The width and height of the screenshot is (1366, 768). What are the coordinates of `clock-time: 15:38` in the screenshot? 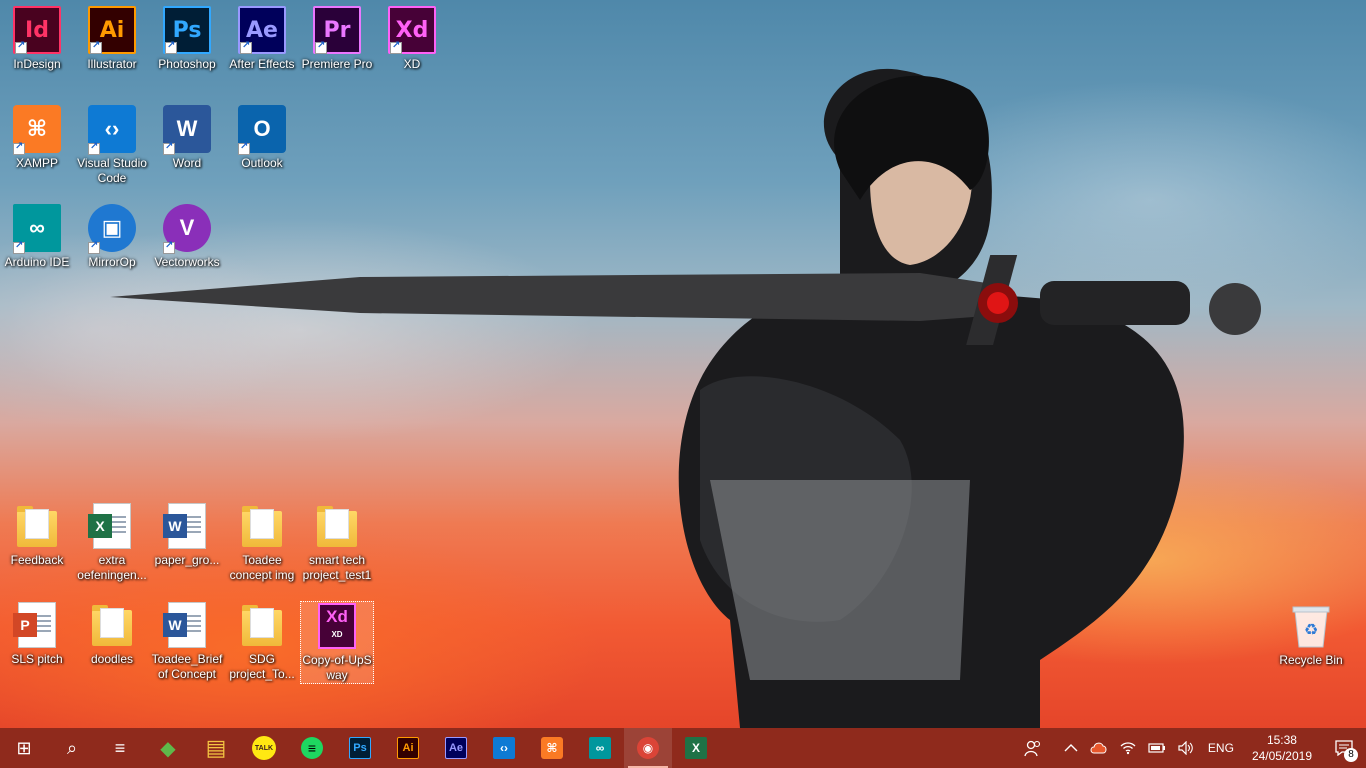 It's located at (1281, 740).